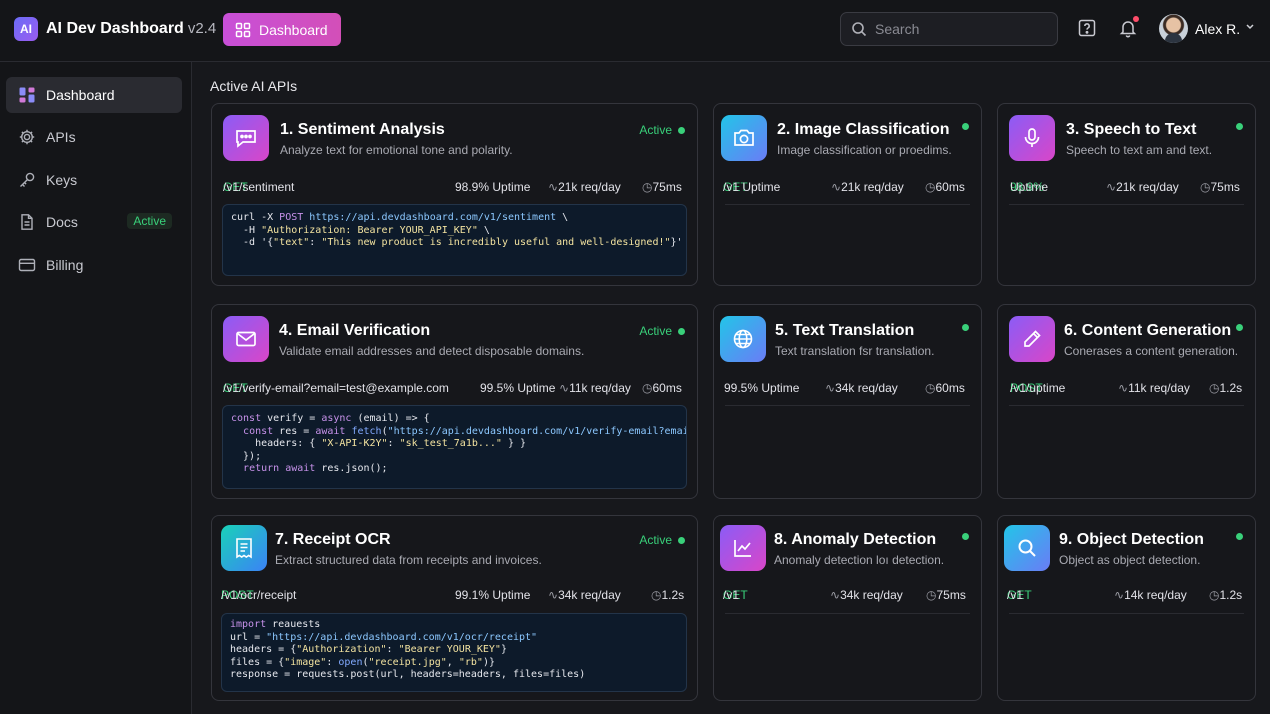  Describe the element at coordinates (662, 331) in the screenshot. I see `status-badge: Active` at that location.